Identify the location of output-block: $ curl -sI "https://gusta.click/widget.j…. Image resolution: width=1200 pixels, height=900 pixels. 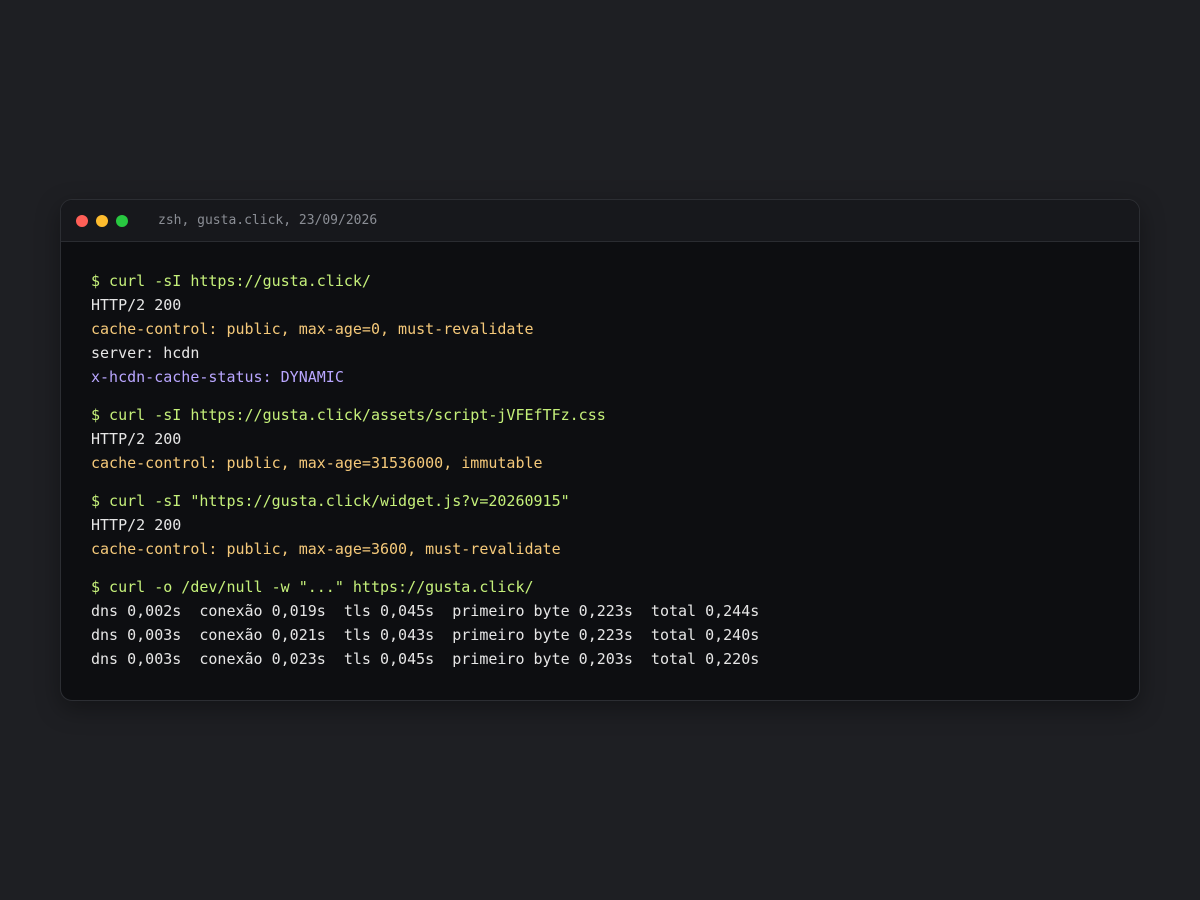
(600, 525).